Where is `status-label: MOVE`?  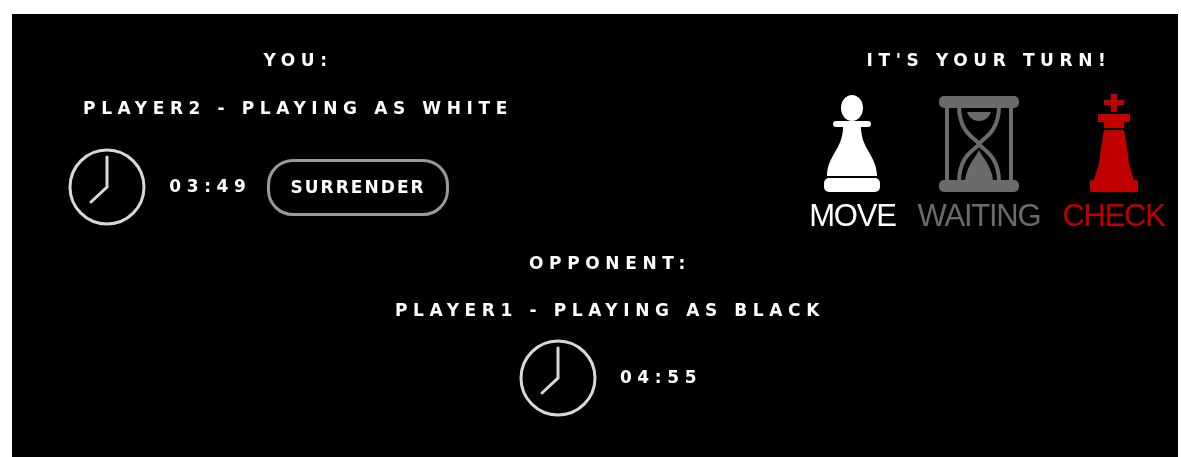 status-label: MOVE is located at coordinates (852, 215).